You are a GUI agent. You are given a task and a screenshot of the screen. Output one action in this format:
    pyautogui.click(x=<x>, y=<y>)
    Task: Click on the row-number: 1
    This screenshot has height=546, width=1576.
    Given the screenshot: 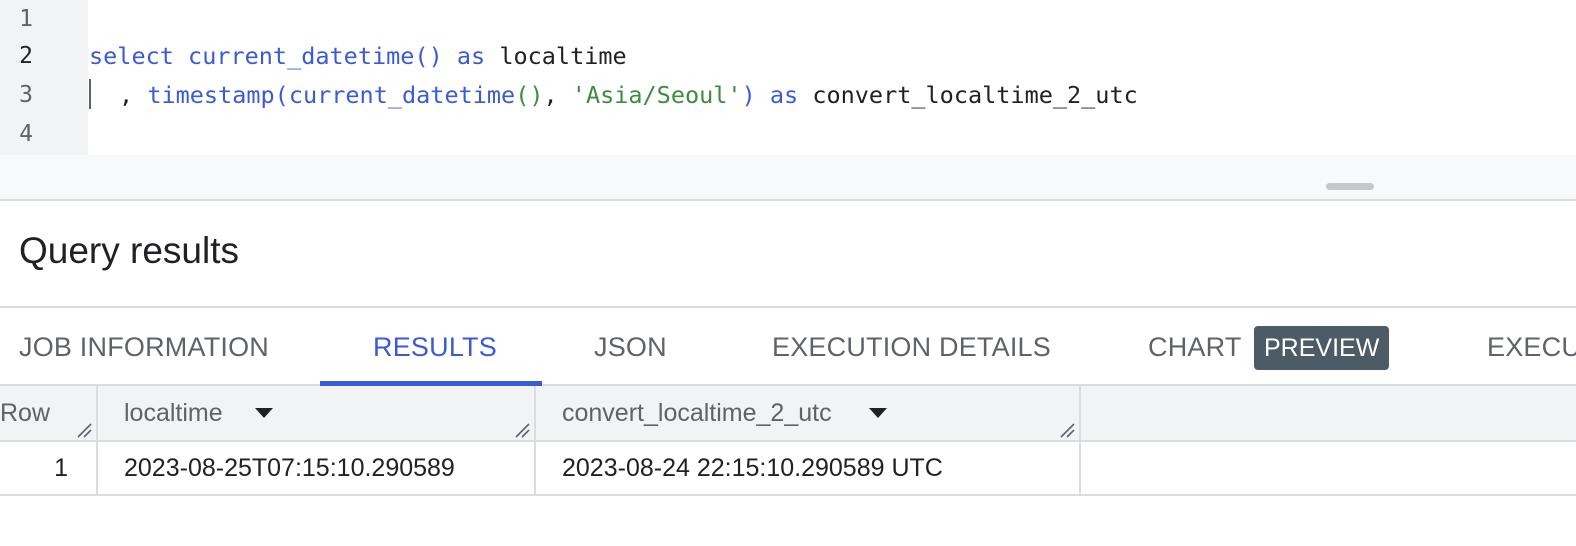 What is the action you would take?
    pyautogui.click(x=61, y=468)
    